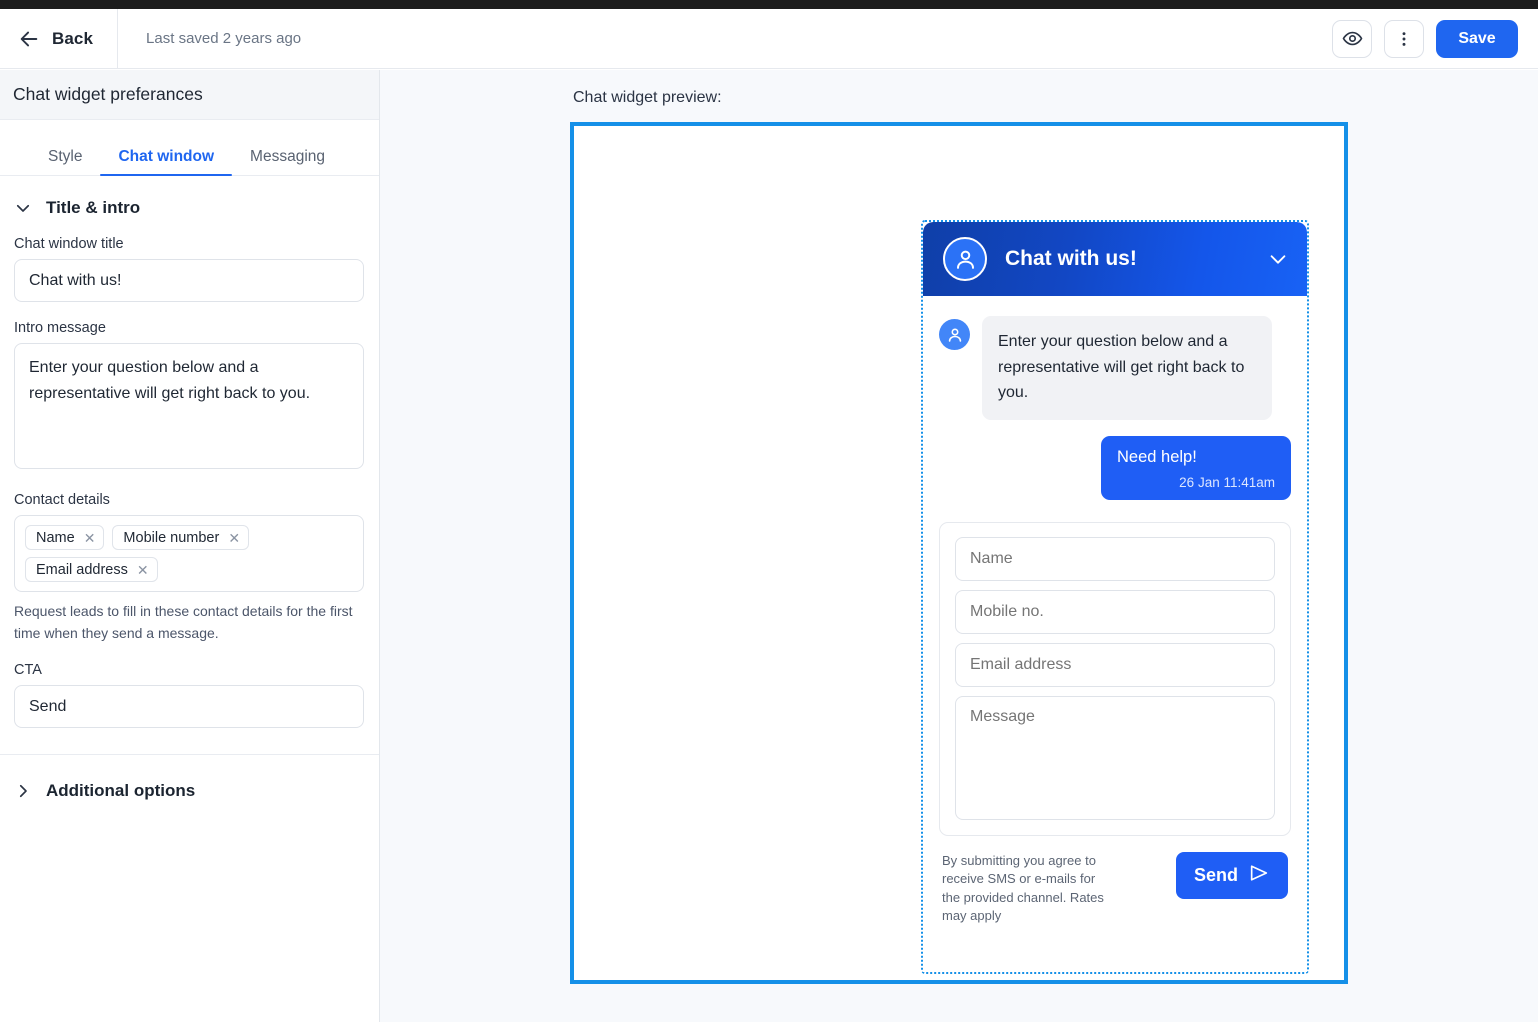  I want to click on cta-field: CTA, so click(189, 686).